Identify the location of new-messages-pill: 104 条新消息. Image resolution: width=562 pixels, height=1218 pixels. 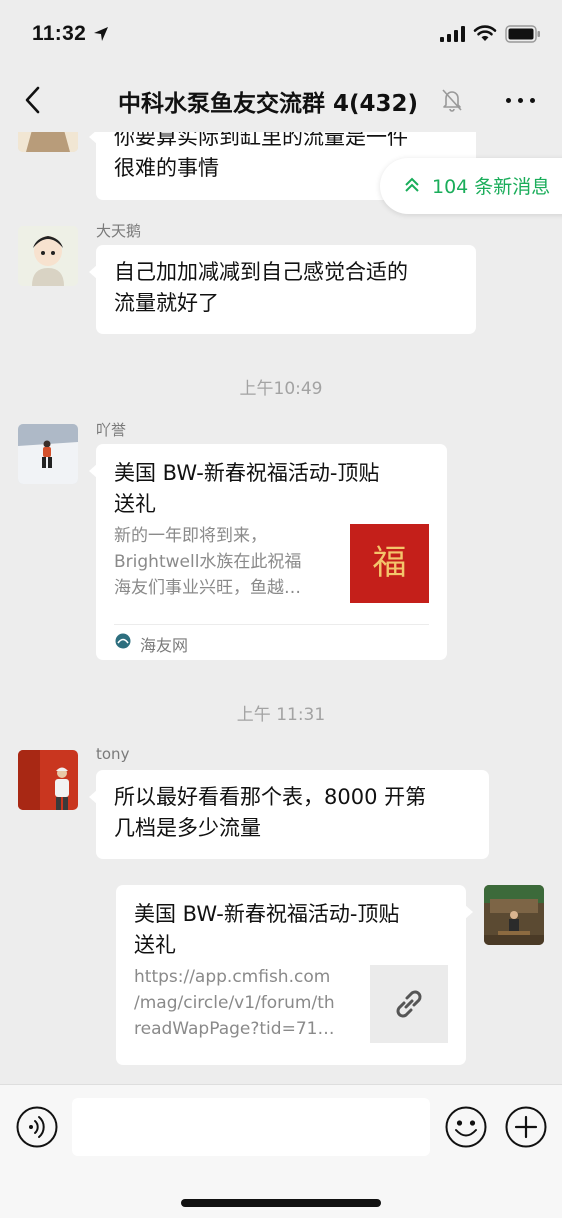
(471, 186).